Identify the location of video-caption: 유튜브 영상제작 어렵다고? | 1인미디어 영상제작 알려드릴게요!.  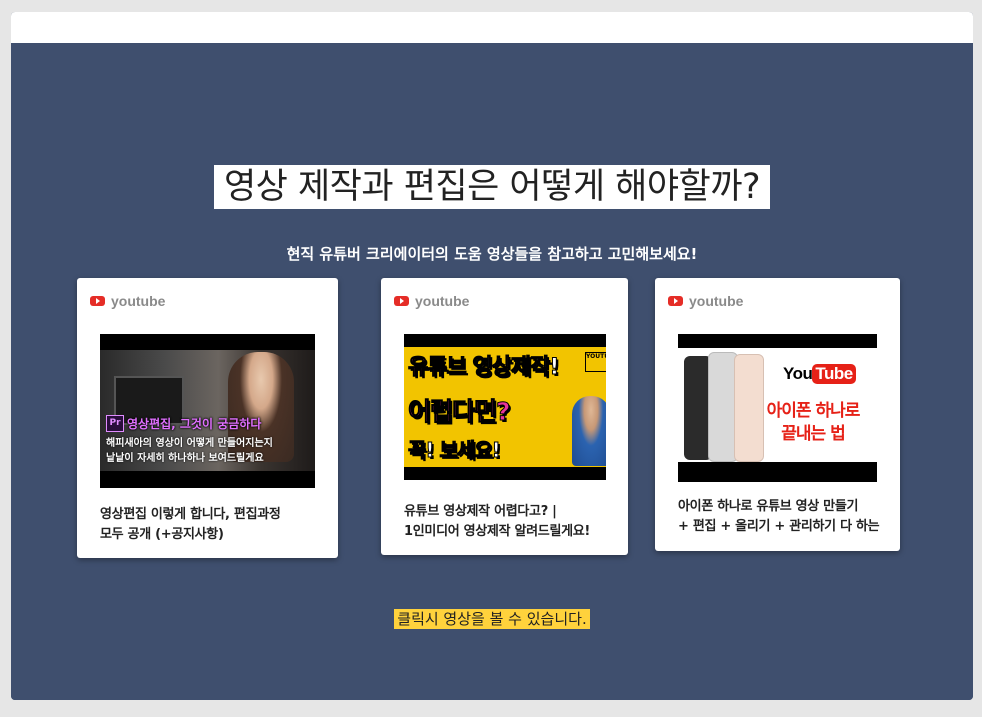
(514, 522).